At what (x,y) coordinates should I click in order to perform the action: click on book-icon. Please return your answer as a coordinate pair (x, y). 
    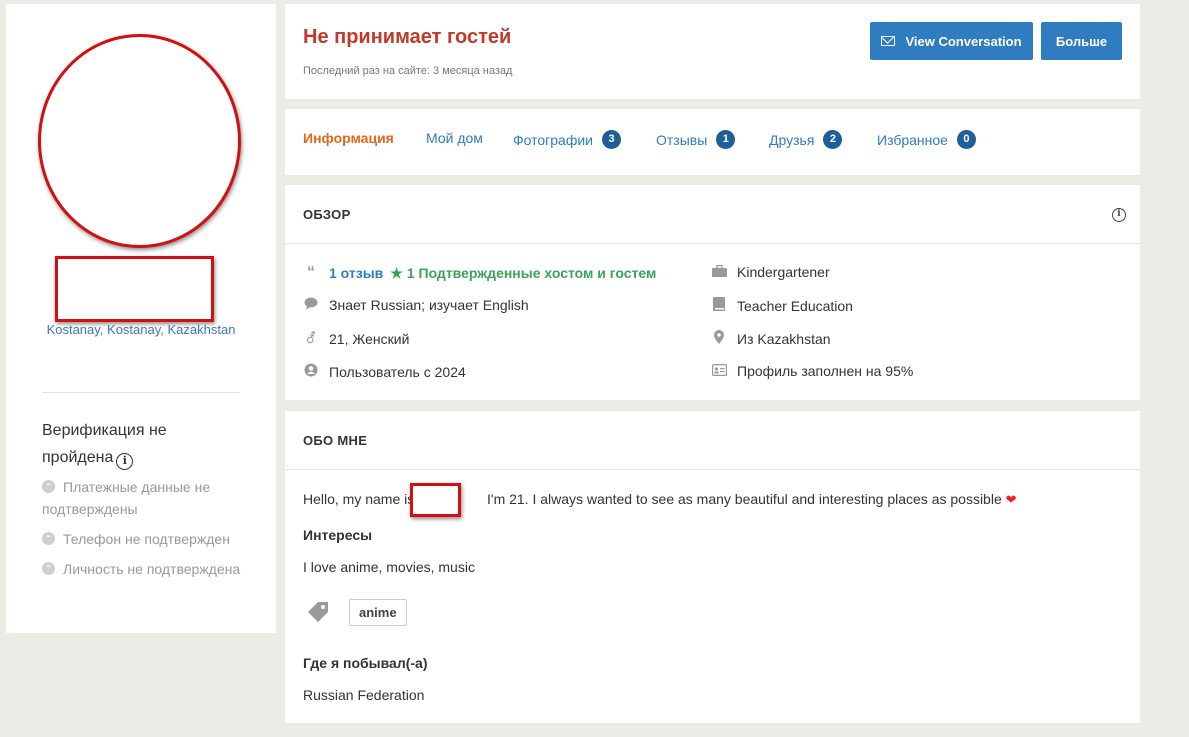
    Looking at the image, I should click on (719, 305).